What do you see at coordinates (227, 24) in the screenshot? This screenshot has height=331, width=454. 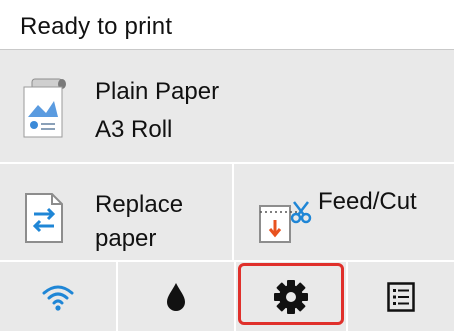 I see `status-bar: Ready to print` at bounding box center [227, 24].